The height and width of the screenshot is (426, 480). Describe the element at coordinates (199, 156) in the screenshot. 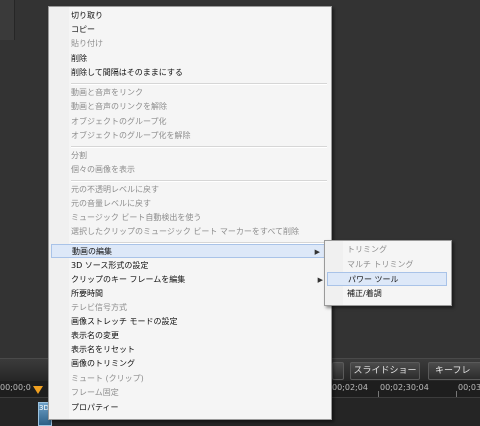

I see `menu-item-split: 分割` at that location.